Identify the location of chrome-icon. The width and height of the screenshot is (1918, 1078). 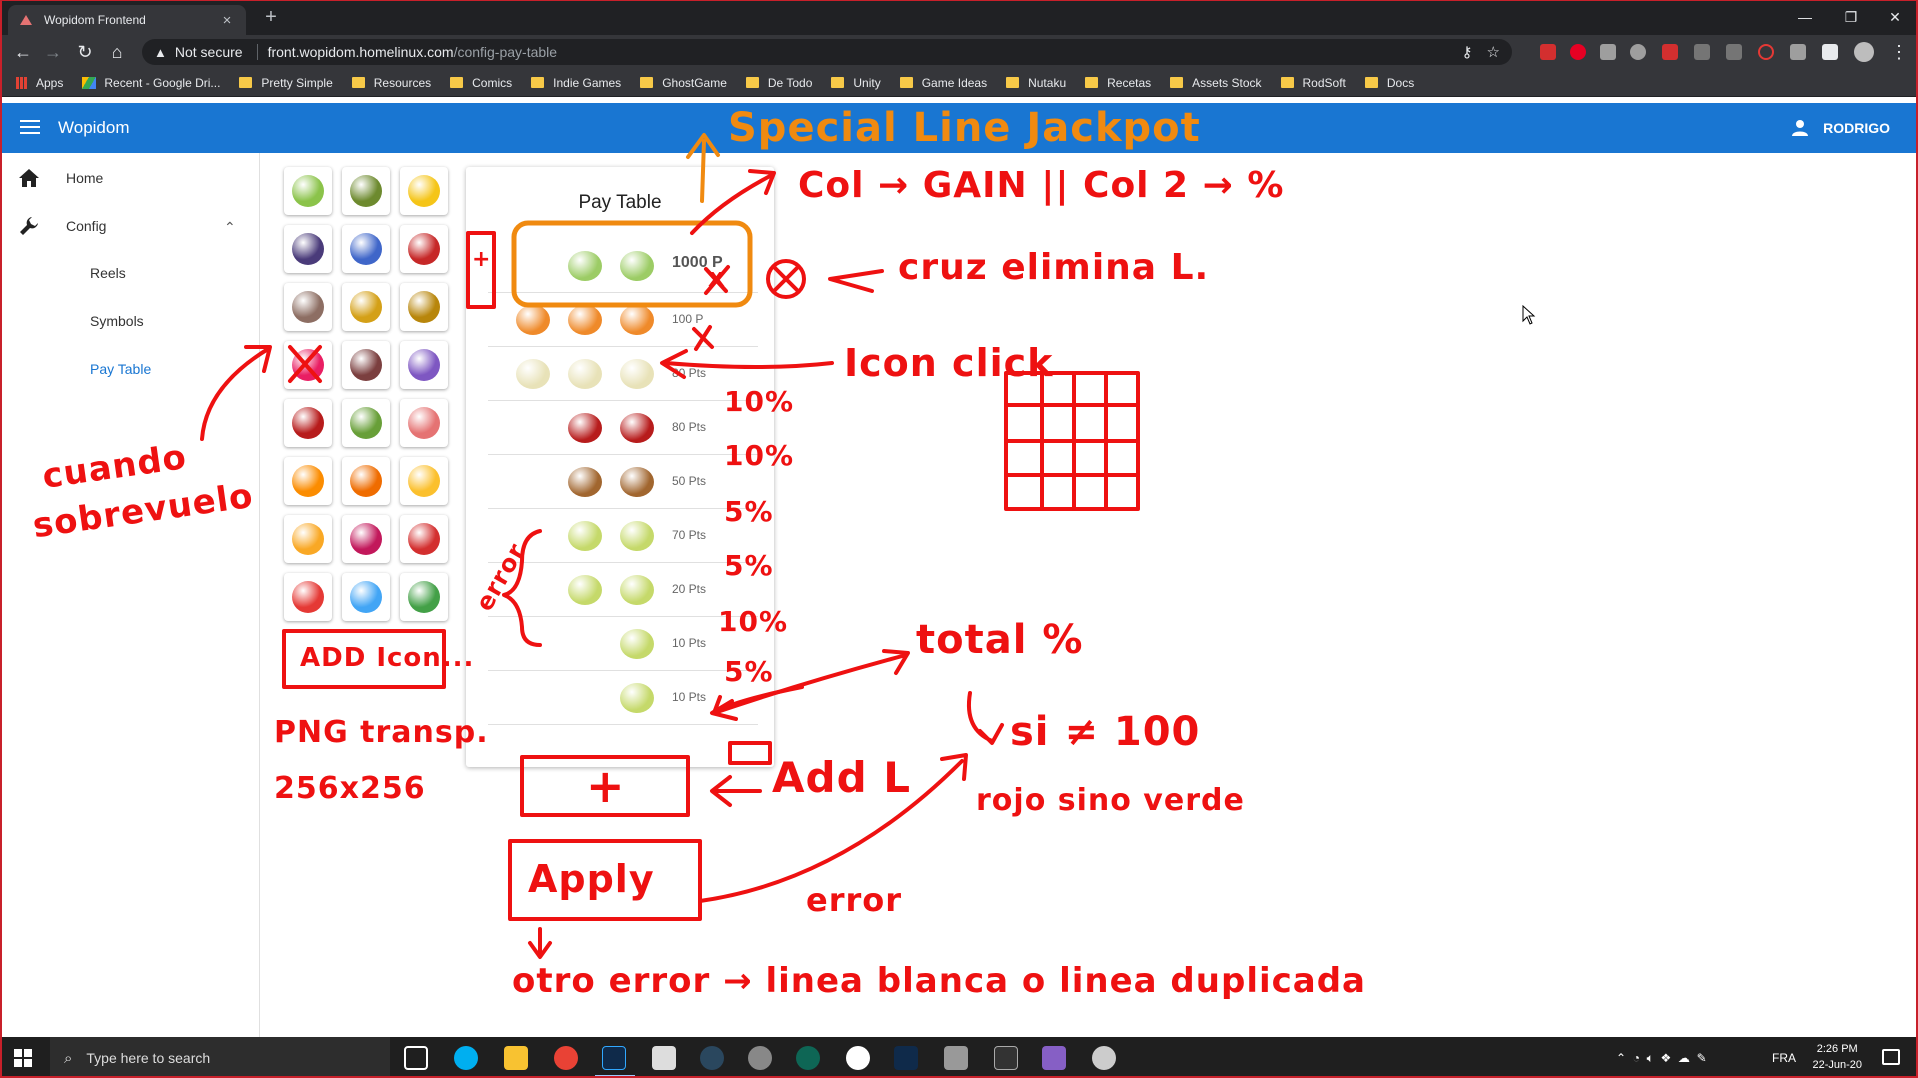
(566, 1058).